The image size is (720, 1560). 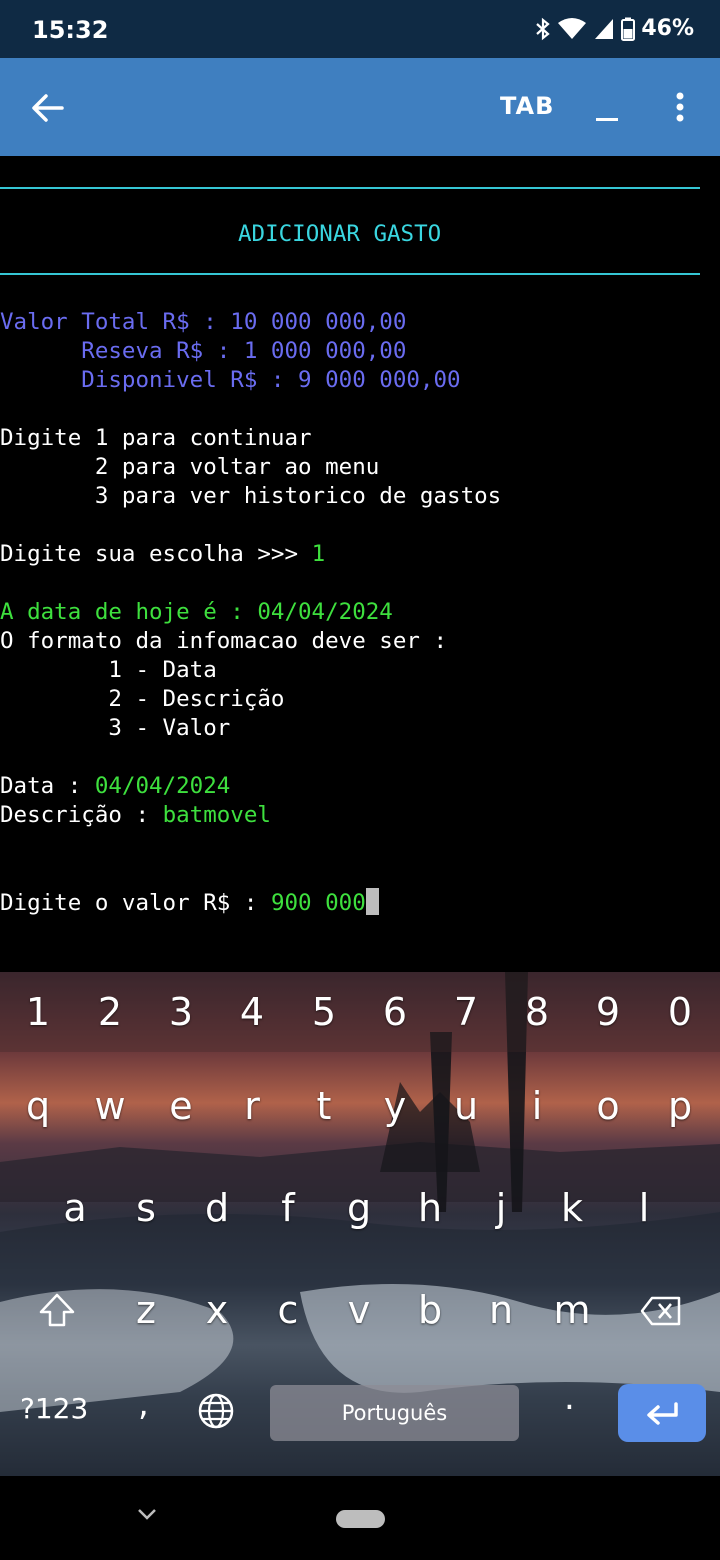 I want to click on backspace-icon, so click(x=661, y=1311).